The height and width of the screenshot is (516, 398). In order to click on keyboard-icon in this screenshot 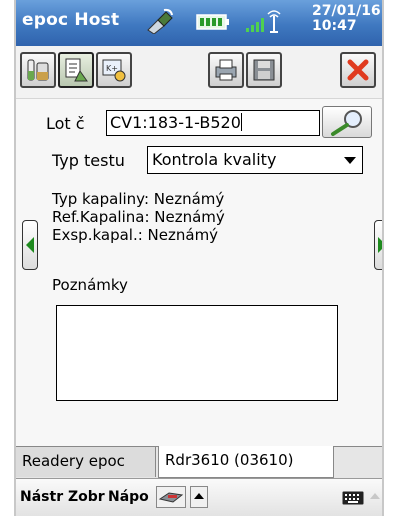, I will do `click(353, 498)`.